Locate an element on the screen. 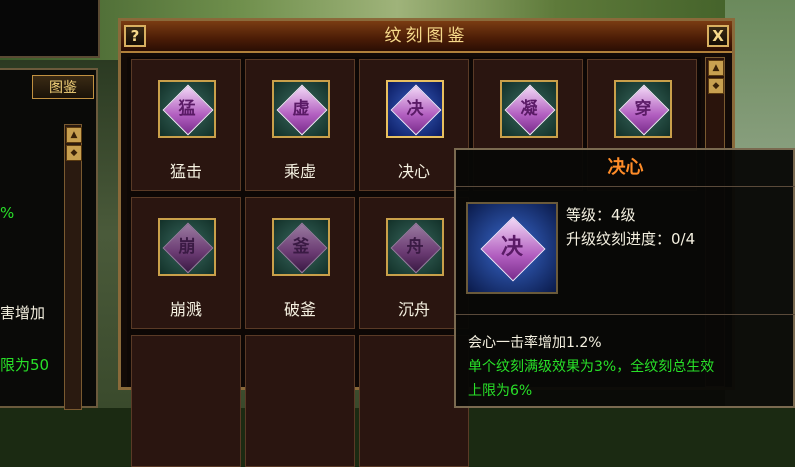 The image size is (795, 467). gem-glyph: 舟 is located at coordinates (415, 247).